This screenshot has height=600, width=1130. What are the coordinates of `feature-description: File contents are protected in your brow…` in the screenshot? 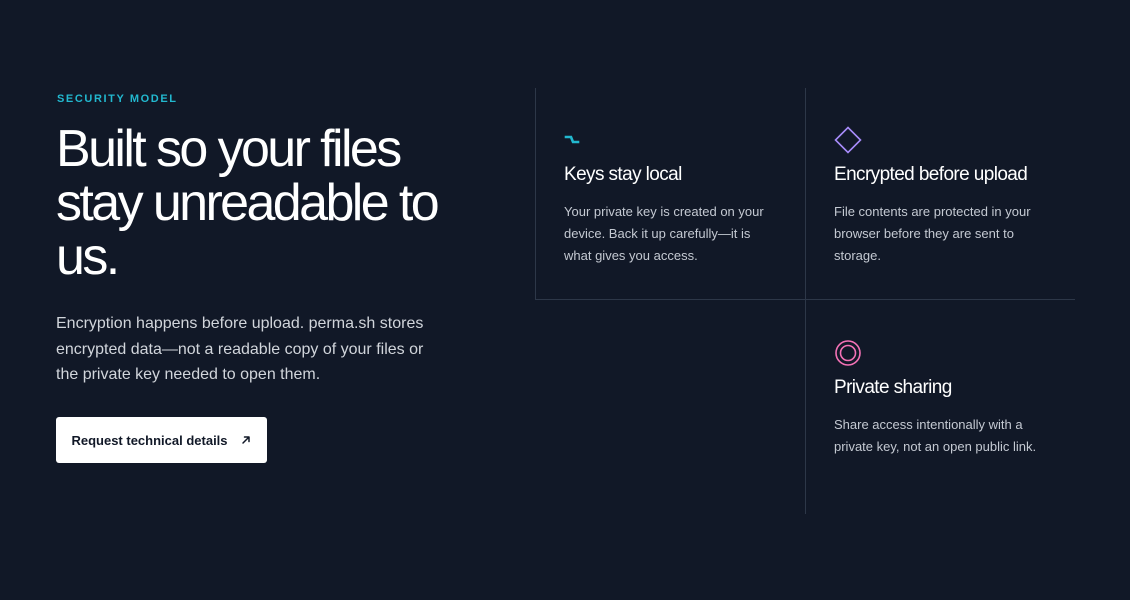 It's located at (932, 233).